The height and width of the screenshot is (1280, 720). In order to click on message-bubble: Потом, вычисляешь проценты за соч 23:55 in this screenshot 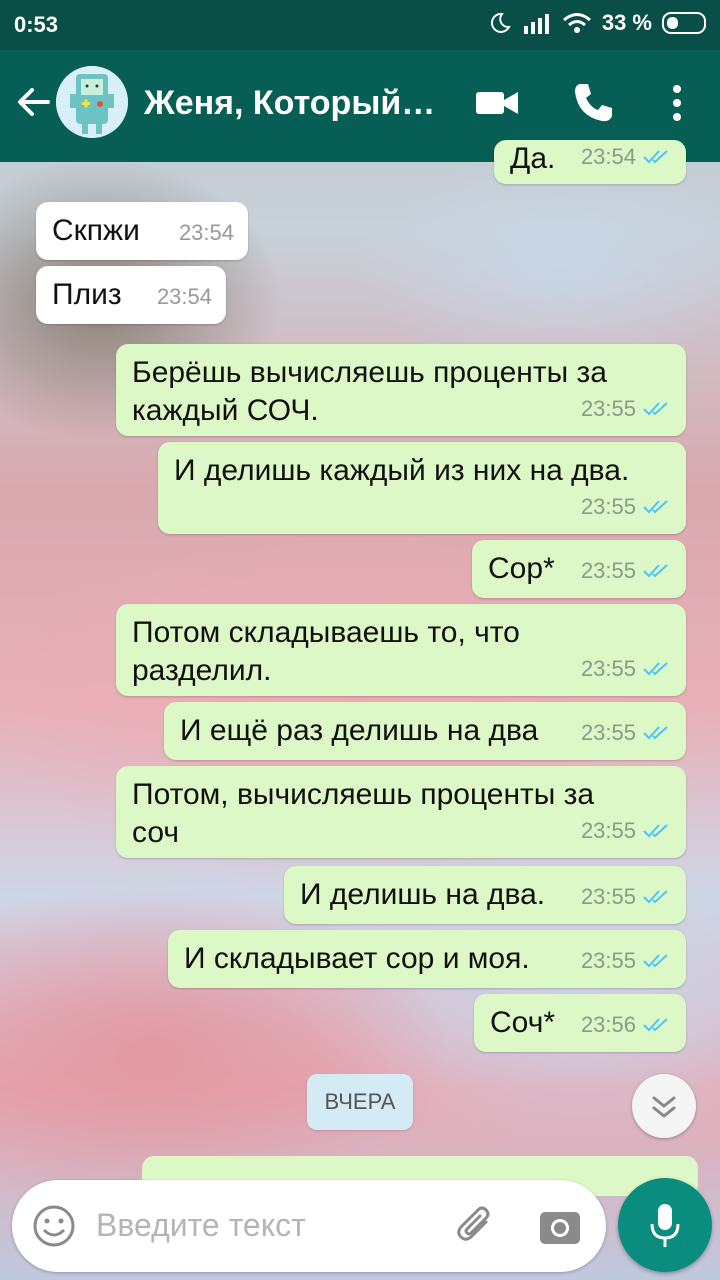, I will do `click(401, 812)`.